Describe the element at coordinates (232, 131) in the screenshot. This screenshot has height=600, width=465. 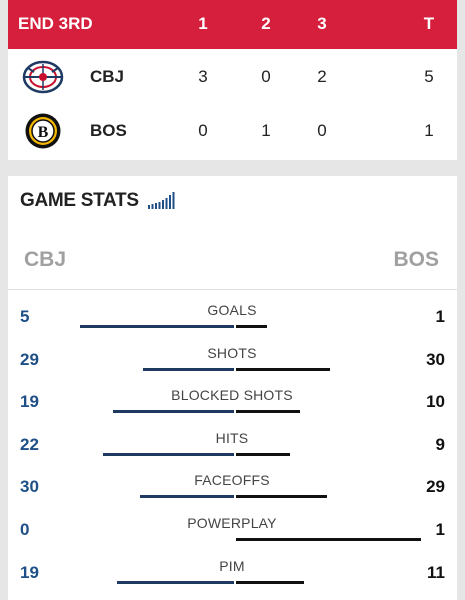
I see `team-row-bos: B BOS 0 1 0 1` at that location.